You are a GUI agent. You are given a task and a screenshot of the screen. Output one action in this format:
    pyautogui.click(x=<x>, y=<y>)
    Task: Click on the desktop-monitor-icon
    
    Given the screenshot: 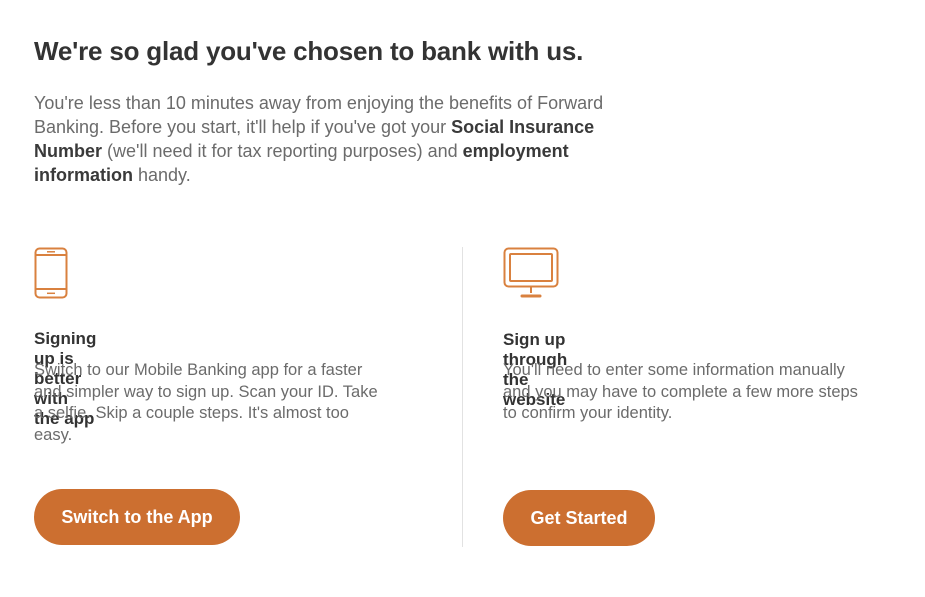 What is the action you would take?
    pyautogui.click(x=531, y=273)
    